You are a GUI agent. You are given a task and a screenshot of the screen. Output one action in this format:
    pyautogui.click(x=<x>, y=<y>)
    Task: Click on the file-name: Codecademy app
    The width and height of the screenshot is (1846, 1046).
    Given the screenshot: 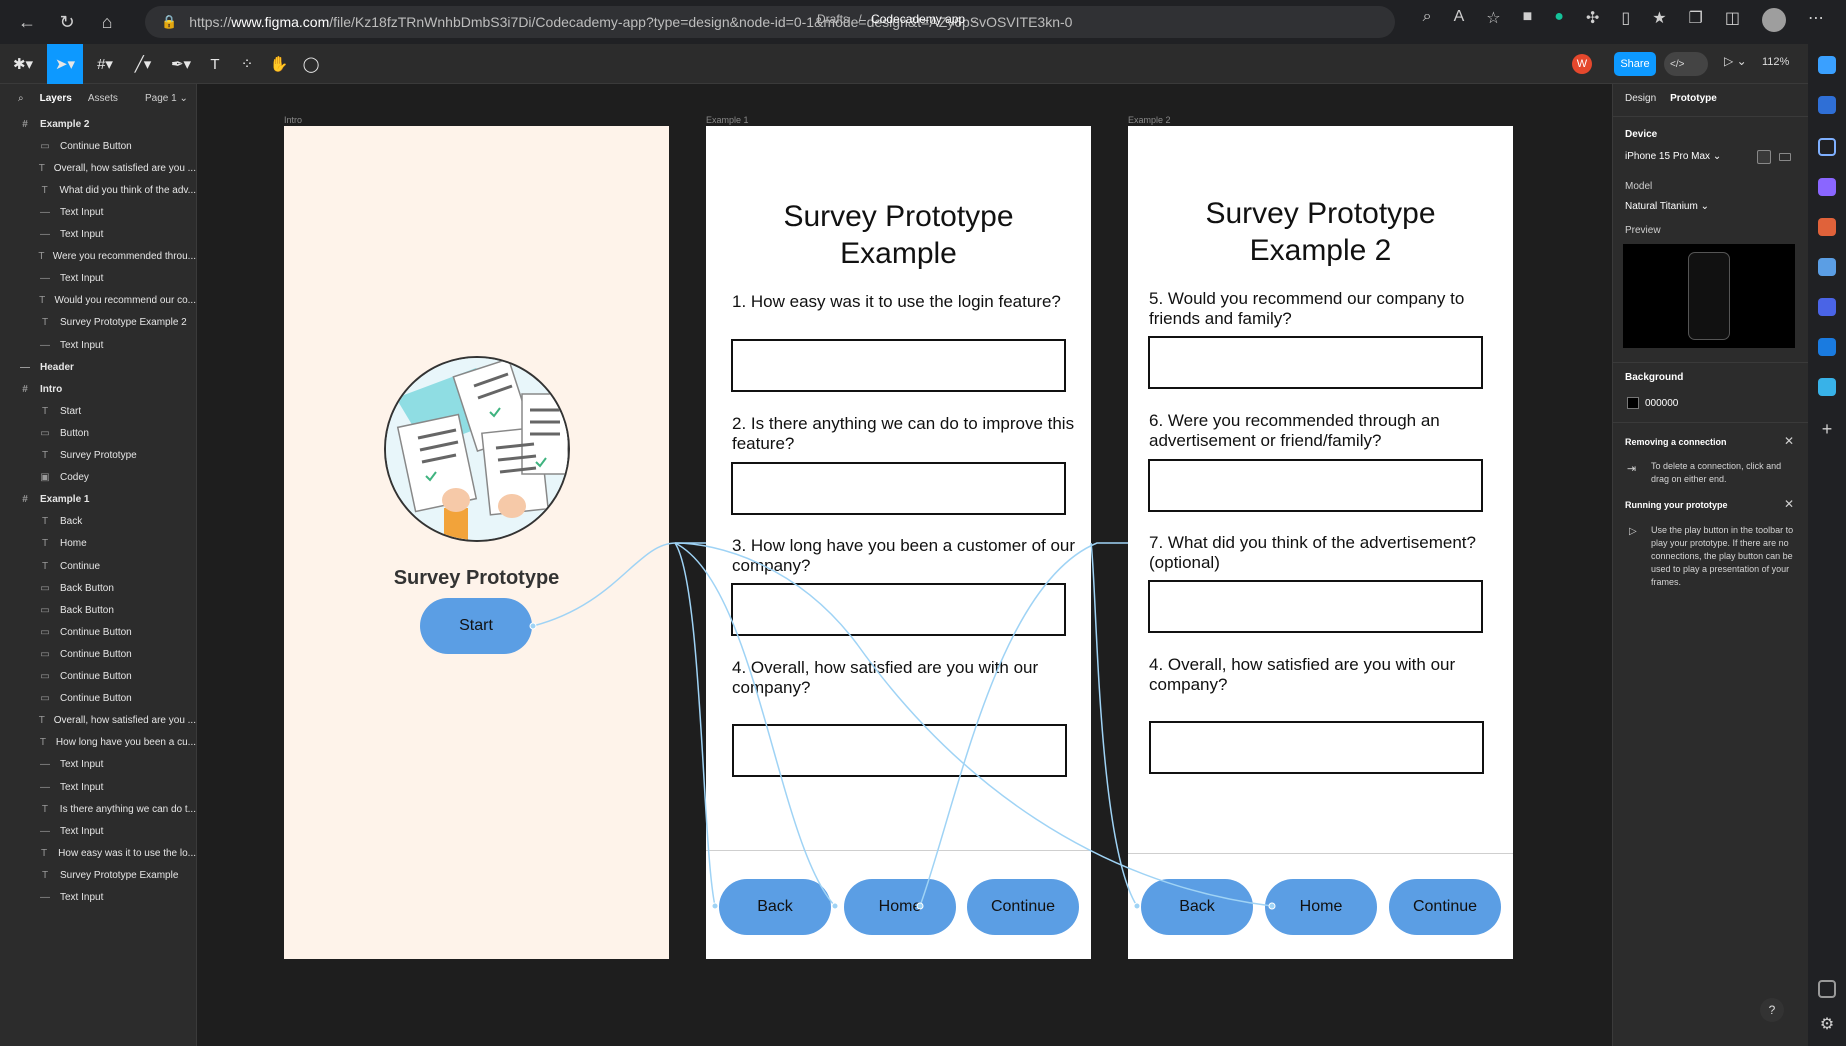 What is the action you would take?
    pyautogui.click(x=918, y=19)
    